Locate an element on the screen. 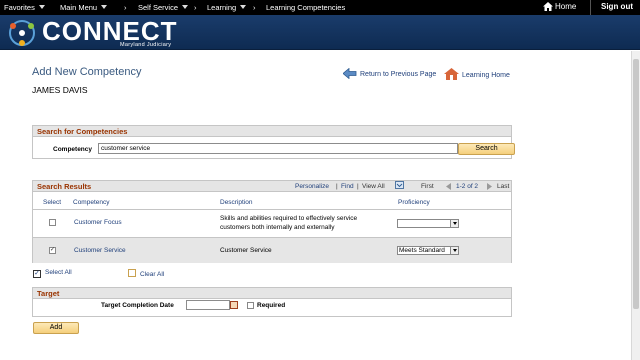 The height and width of the screenshot is (360, 640). empty-checkbox-icon is located at coordinates (132, 273).